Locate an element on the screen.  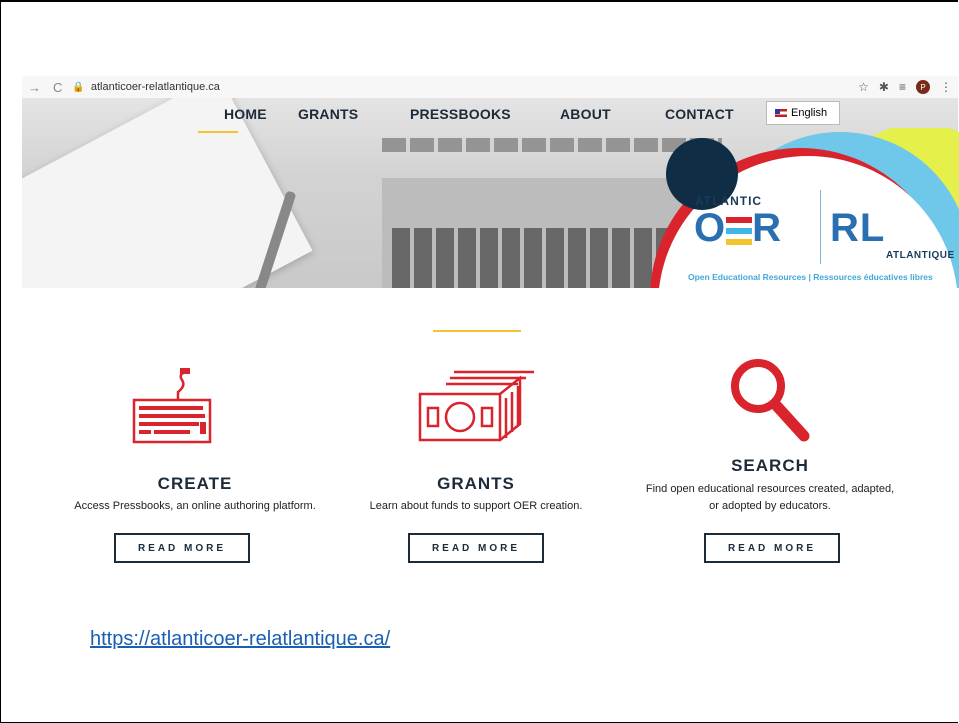
search-description-line2: or adopted by educators. is located at coordinates (770, 505).